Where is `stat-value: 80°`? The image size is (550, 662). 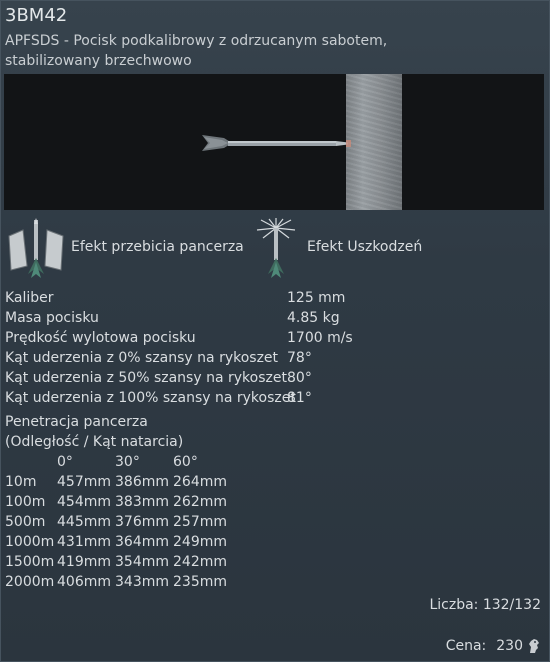
stat-value: 80° is located at coordinates (299, 378).